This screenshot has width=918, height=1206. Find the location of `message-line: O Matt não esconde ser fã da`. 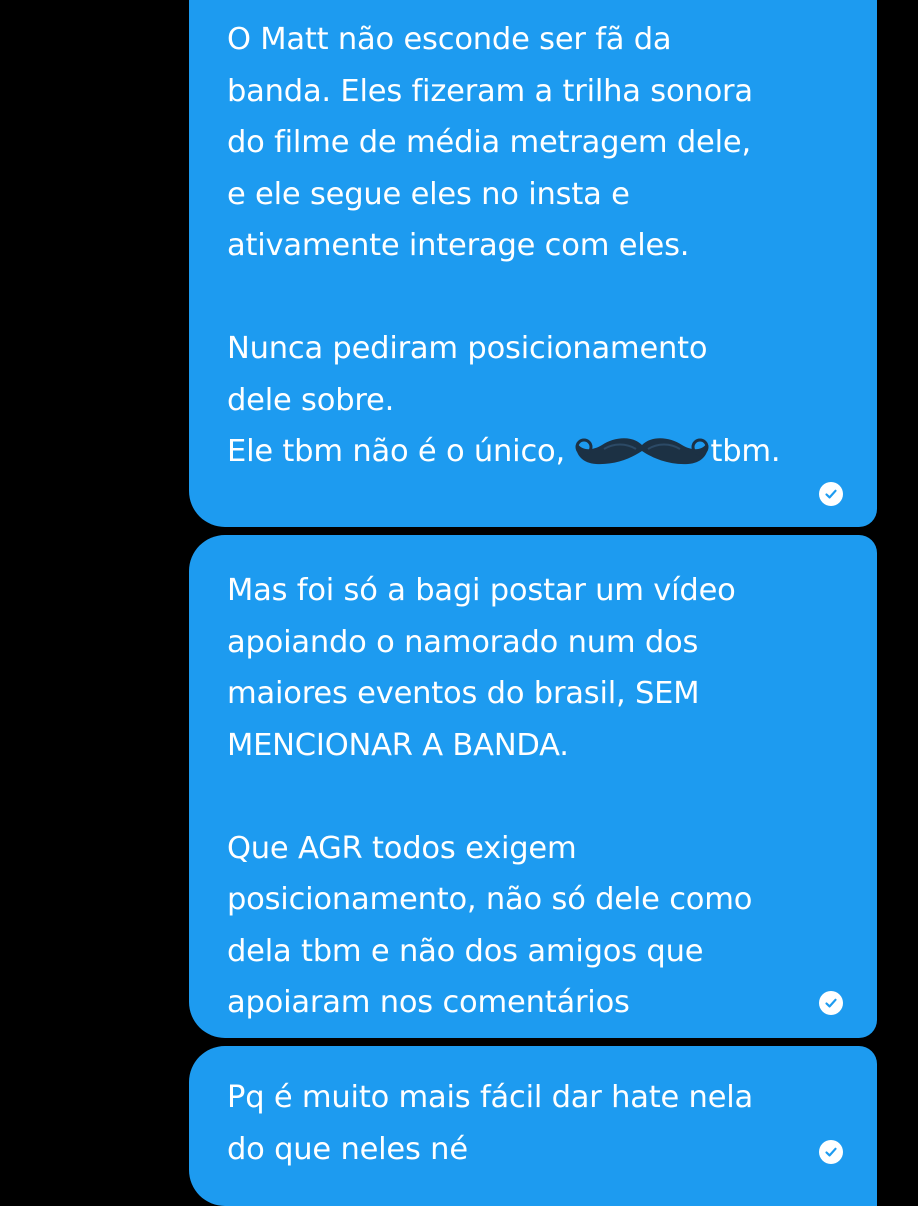

message-line: O Matt não esconde ser fã da is located at coordinates (449, 39).